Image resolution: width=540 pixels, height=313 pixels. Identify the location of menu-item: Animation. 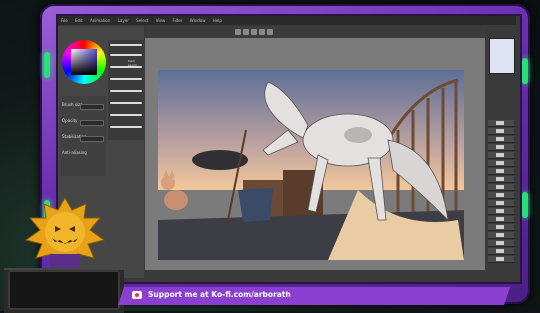
(100, 20).